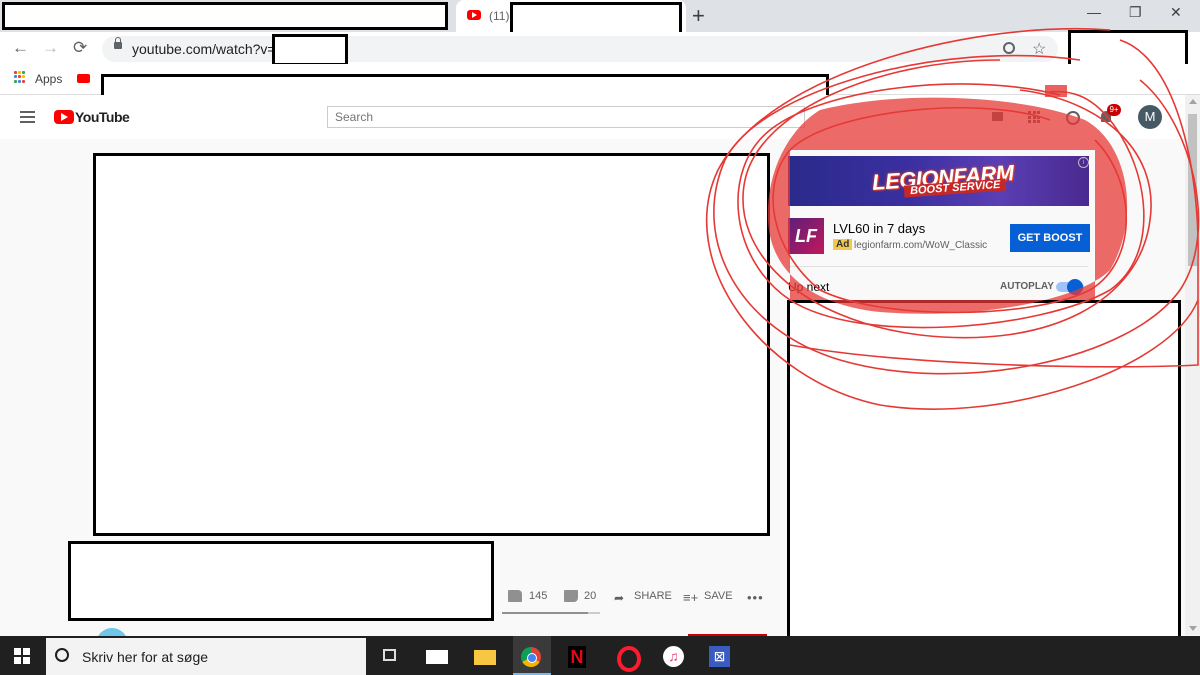 This screenshot has height=675, width=1200. I want to click on new-tab-button: +, so click(698, 16).